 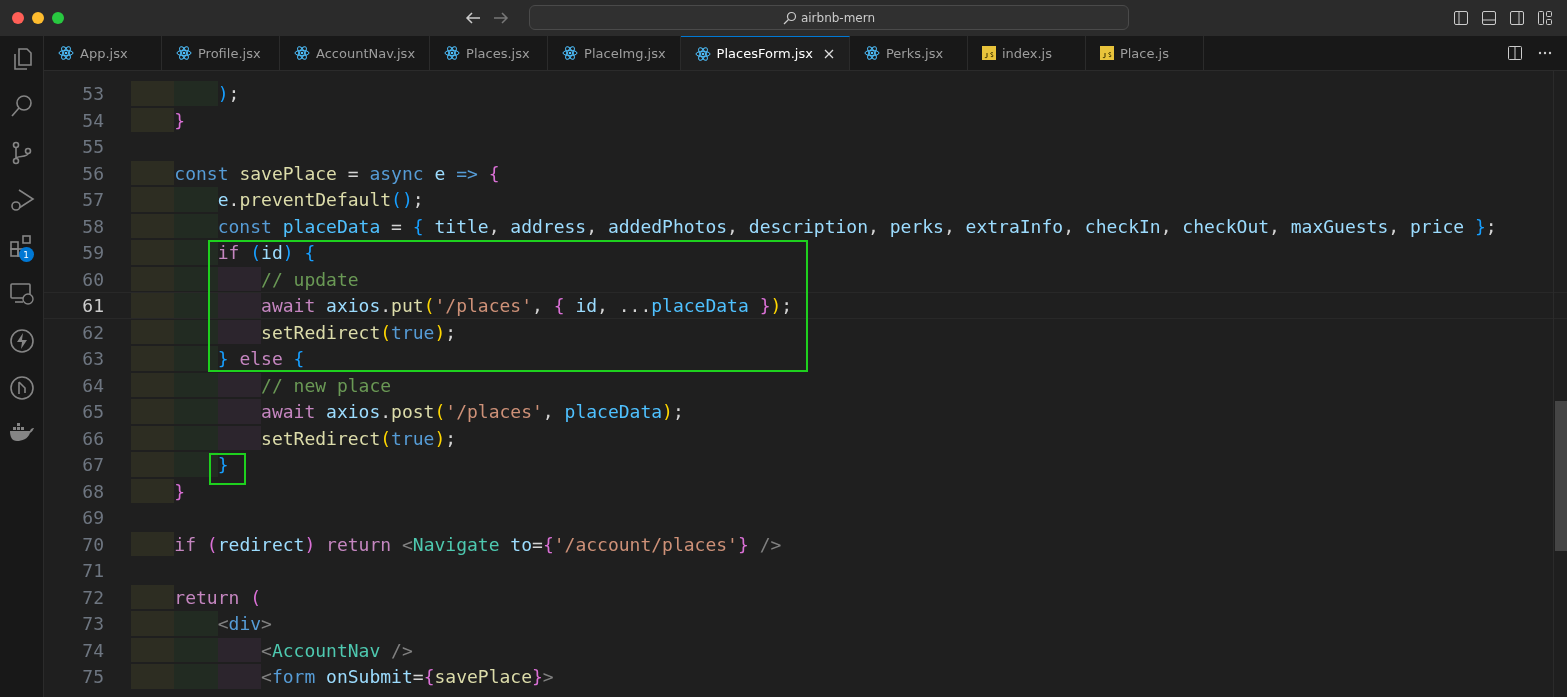 I want to click on line-number: 54, so click(x=93, y=120).